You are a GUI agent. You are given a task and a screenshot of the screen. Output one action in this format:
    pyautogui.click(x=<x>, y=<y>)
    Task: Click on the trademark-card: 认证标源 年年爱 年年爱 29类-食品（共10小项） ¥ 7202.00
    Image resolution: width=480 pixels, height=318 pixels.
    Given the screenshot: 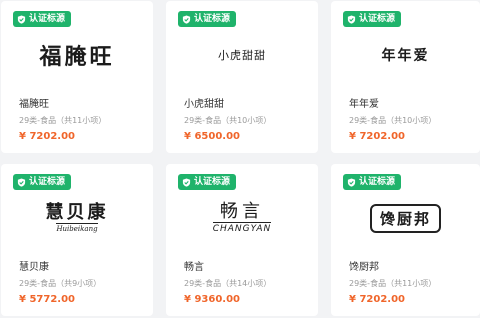 What is the action you would take?
    pyautogui.click(x=405, y=77)
    